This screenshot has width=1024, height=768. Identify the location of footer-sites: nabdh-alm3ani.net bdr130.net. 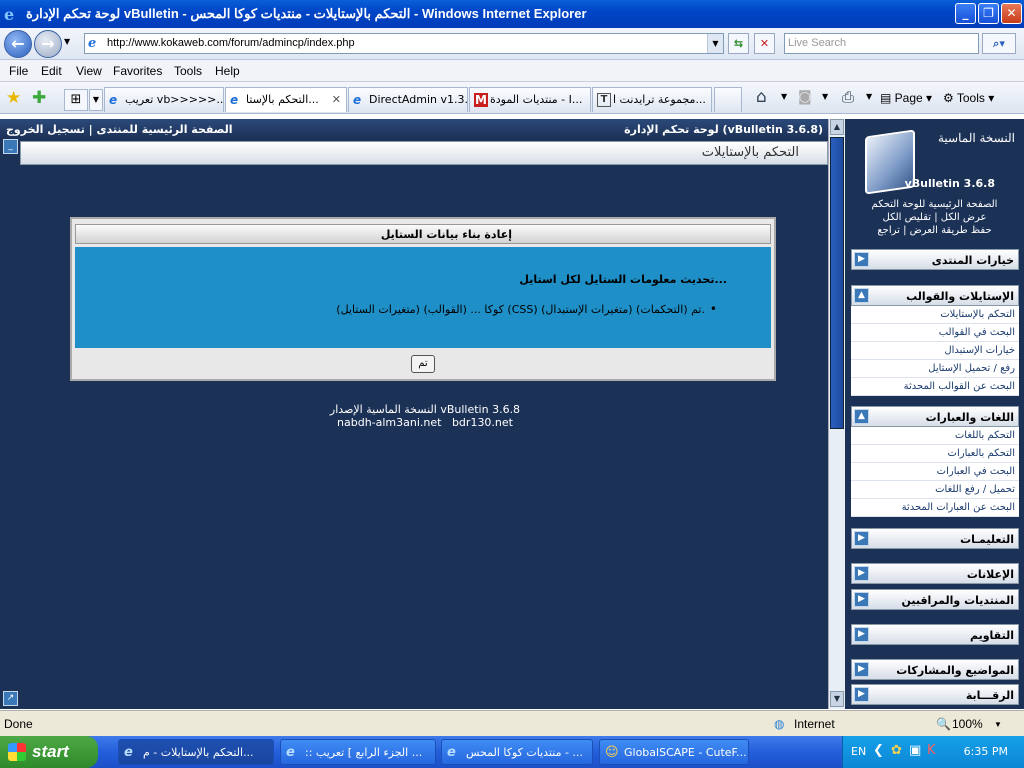
(425, 422).